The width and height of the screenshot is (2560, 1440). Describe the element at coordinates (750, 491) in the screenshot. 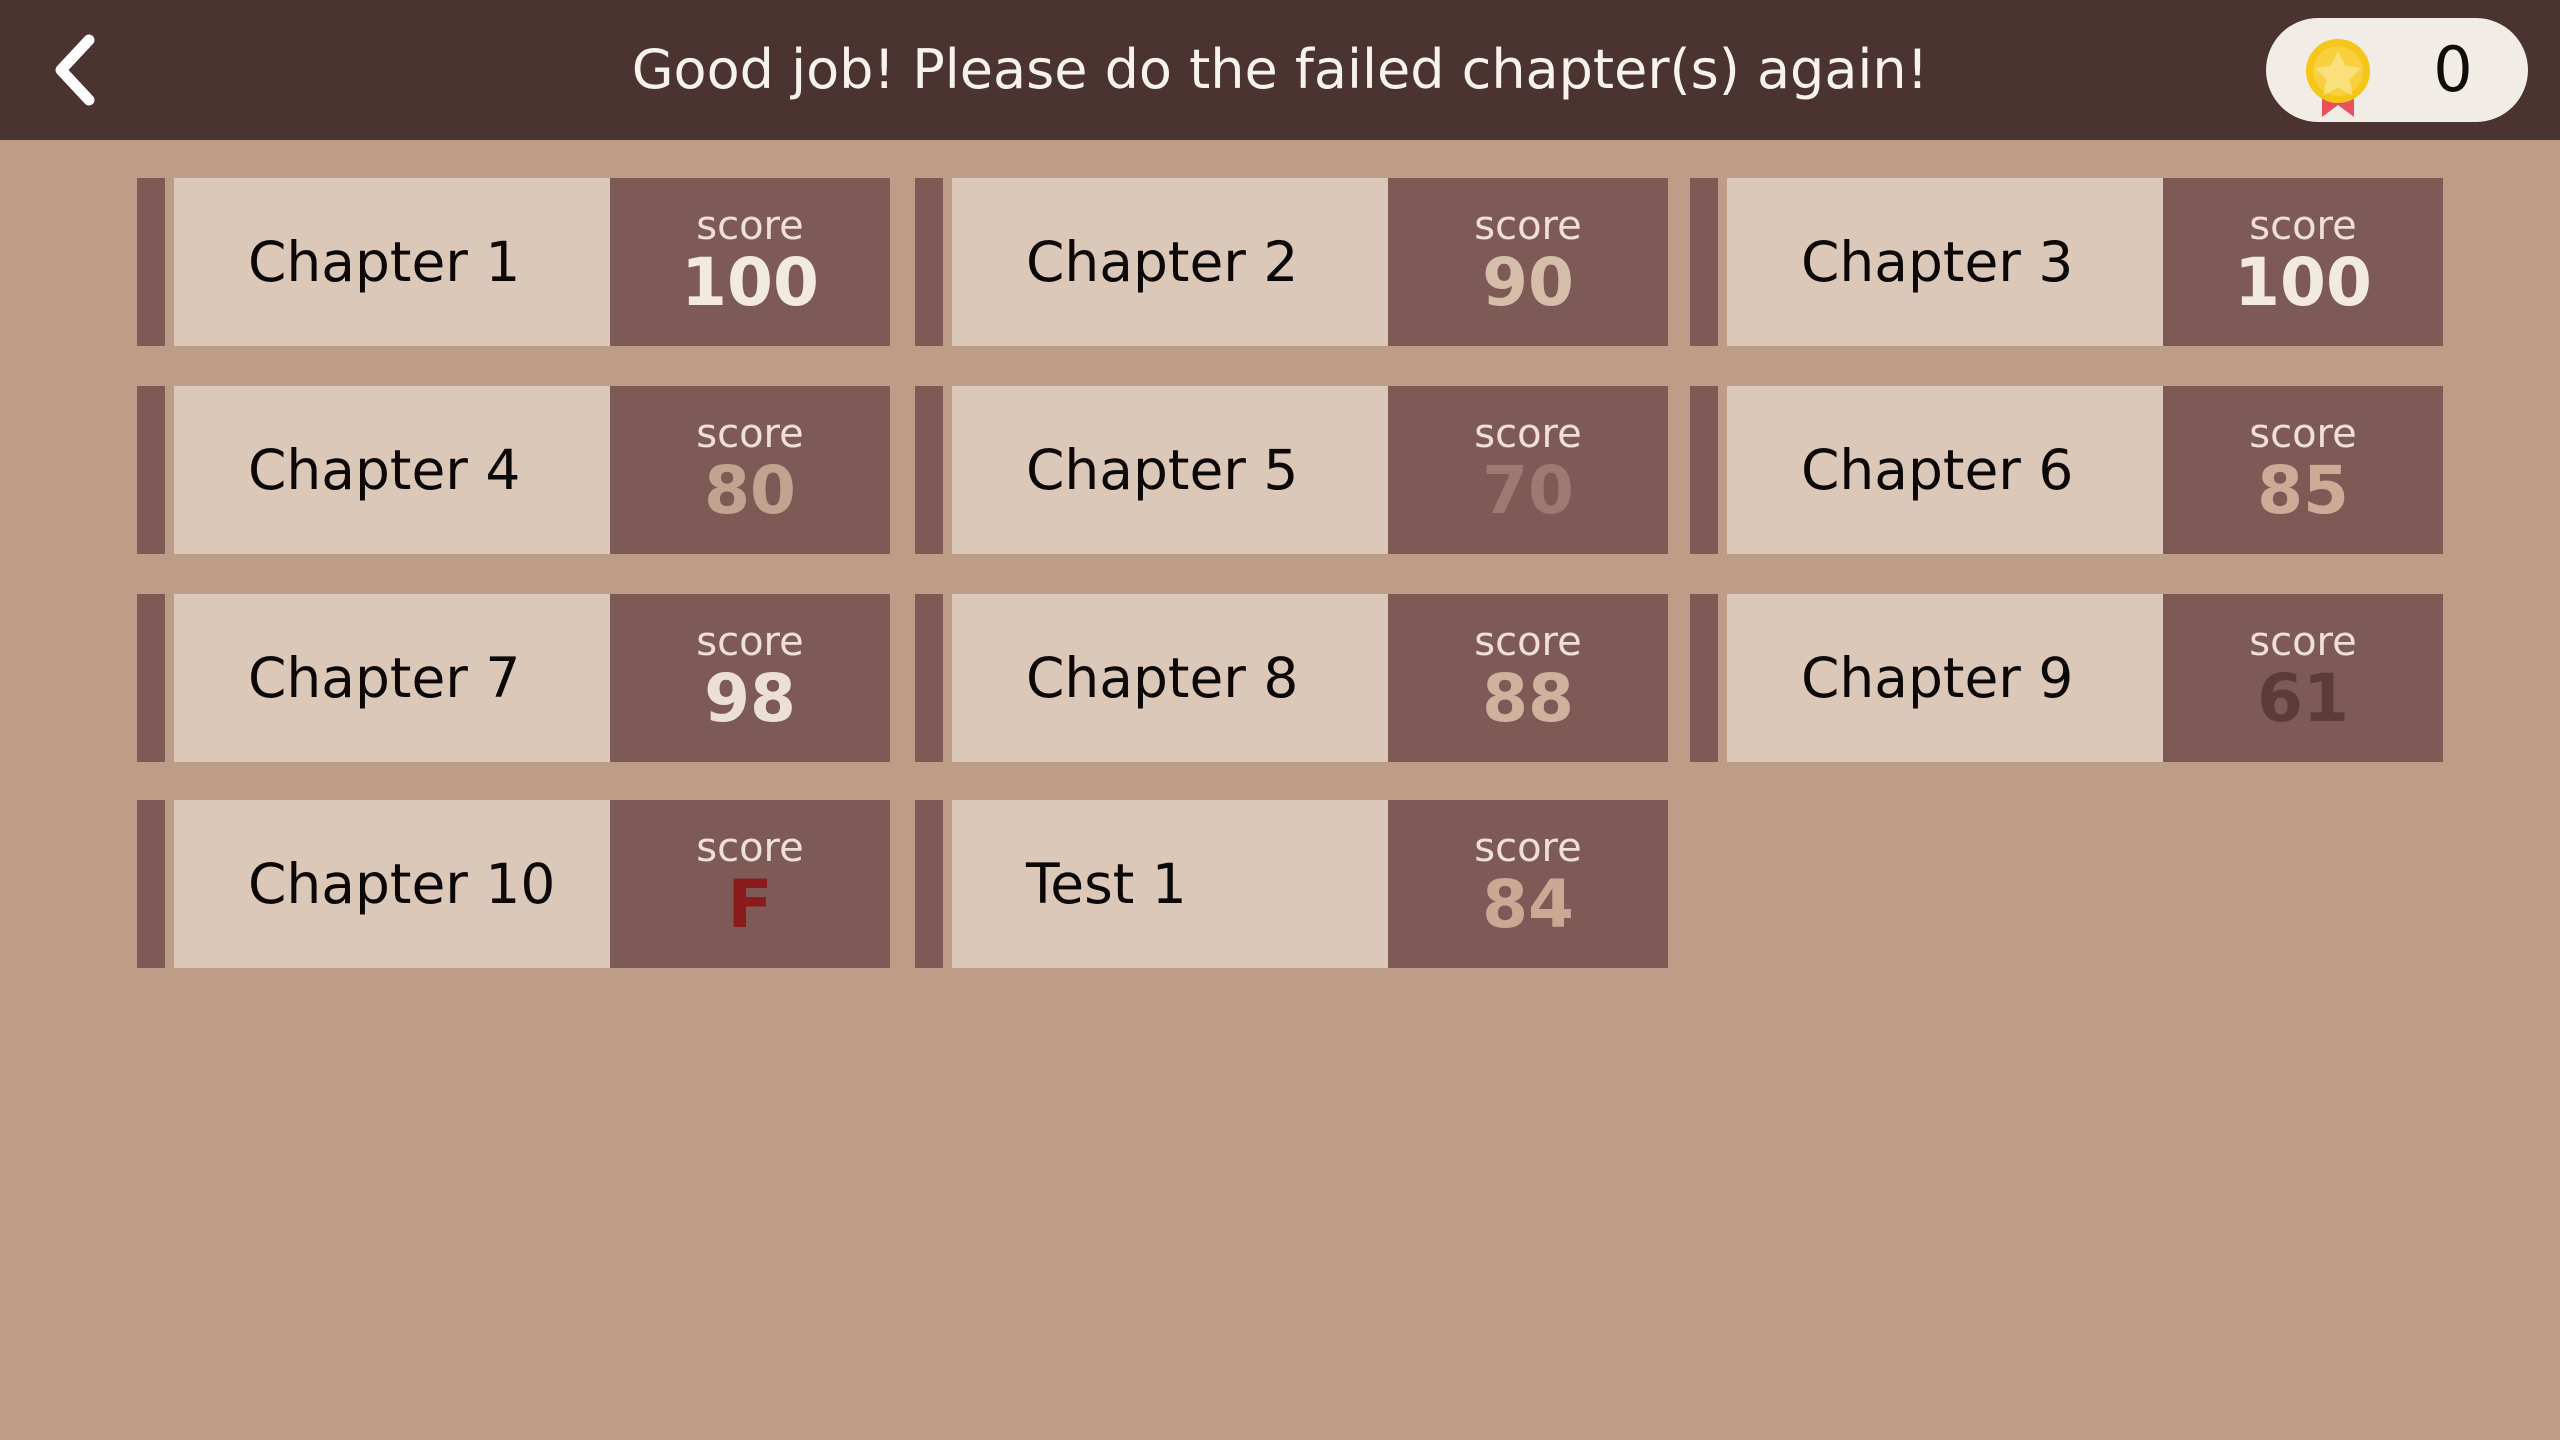

I see `score-value: 80` at that location.